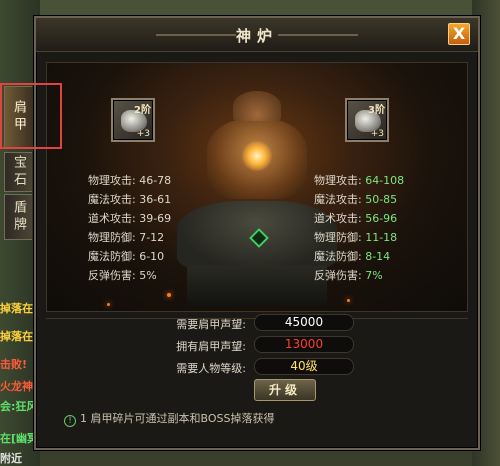 This screenshot has width=500, height=466. I want to click on stat-row: 反弹伤害: 7%, so click(359, 275).